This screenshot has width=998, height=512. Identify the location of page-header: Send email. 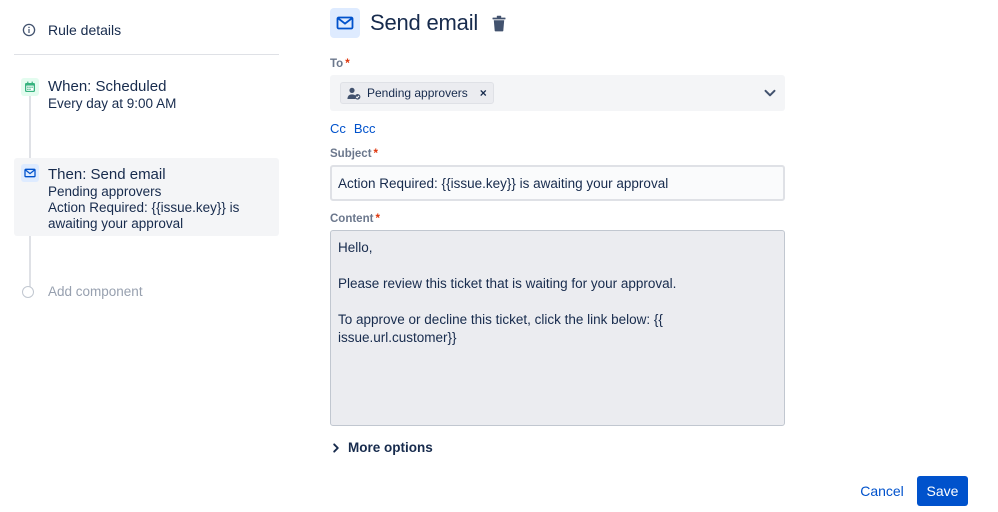
(419, 23).